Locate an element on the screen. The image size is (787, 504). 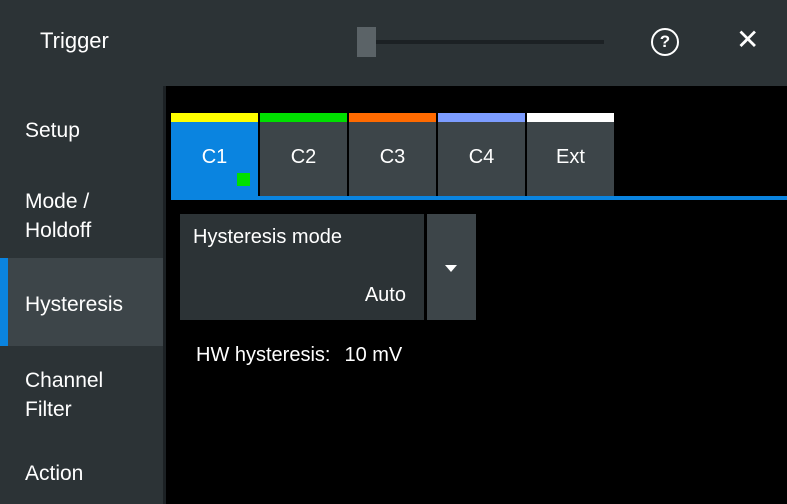
sidebar-item-action: Action is located at coordinates (81, 472).